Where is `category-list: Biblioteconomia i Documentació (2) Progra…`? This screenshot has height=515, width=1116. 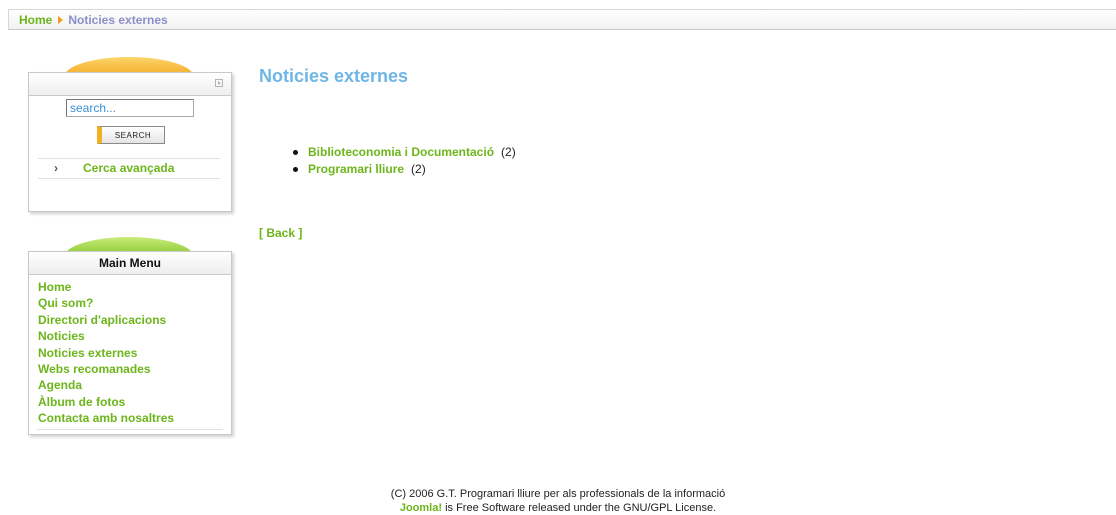 category-list: Biblioteconomia i Documentació (2) Progra… is located at coordinates (403, 161).